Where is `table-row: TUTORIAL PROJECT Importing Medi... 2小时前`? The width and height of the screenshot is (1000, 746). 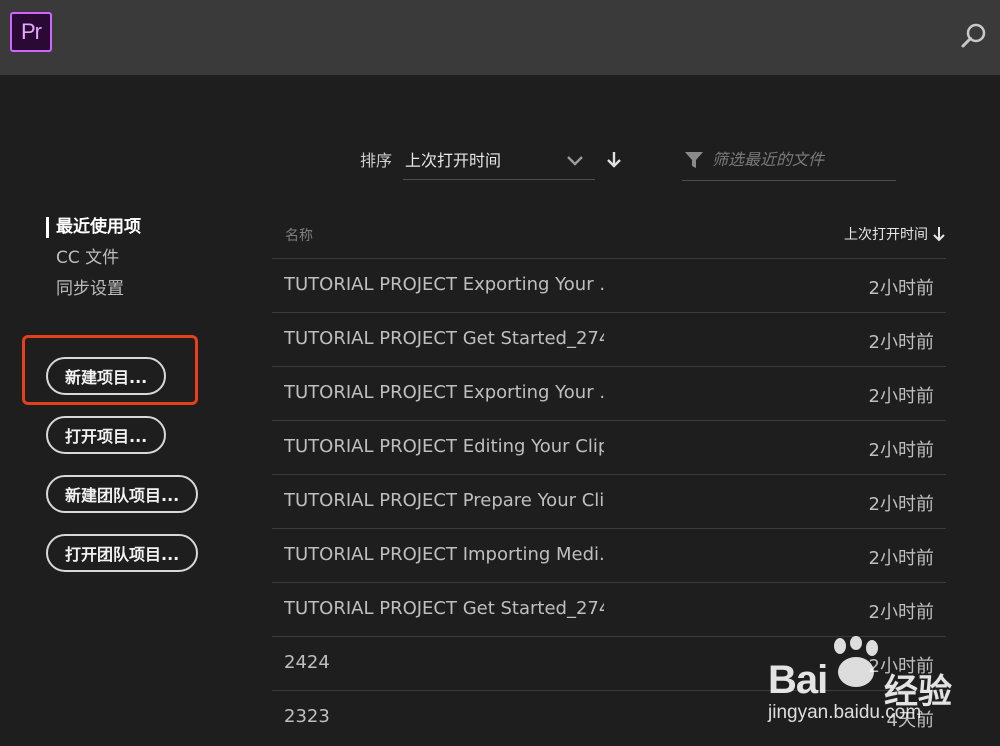
table-row: TUTORIAL PROJECT Importing Medi... 2小时前 is located at coordinates (609, 555).